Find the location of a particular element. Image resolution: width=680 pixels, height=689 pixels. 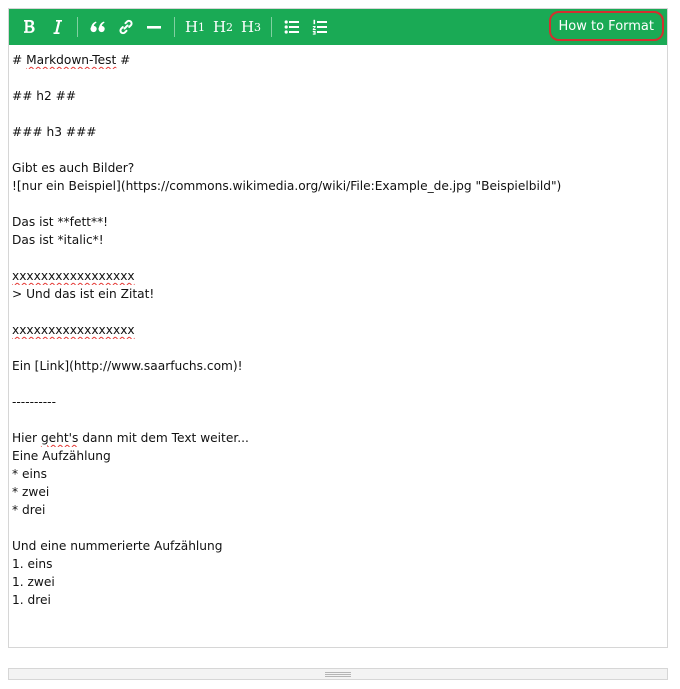

line-text: > Und das ist ein Zitat! is located at coordinates (83, 294).